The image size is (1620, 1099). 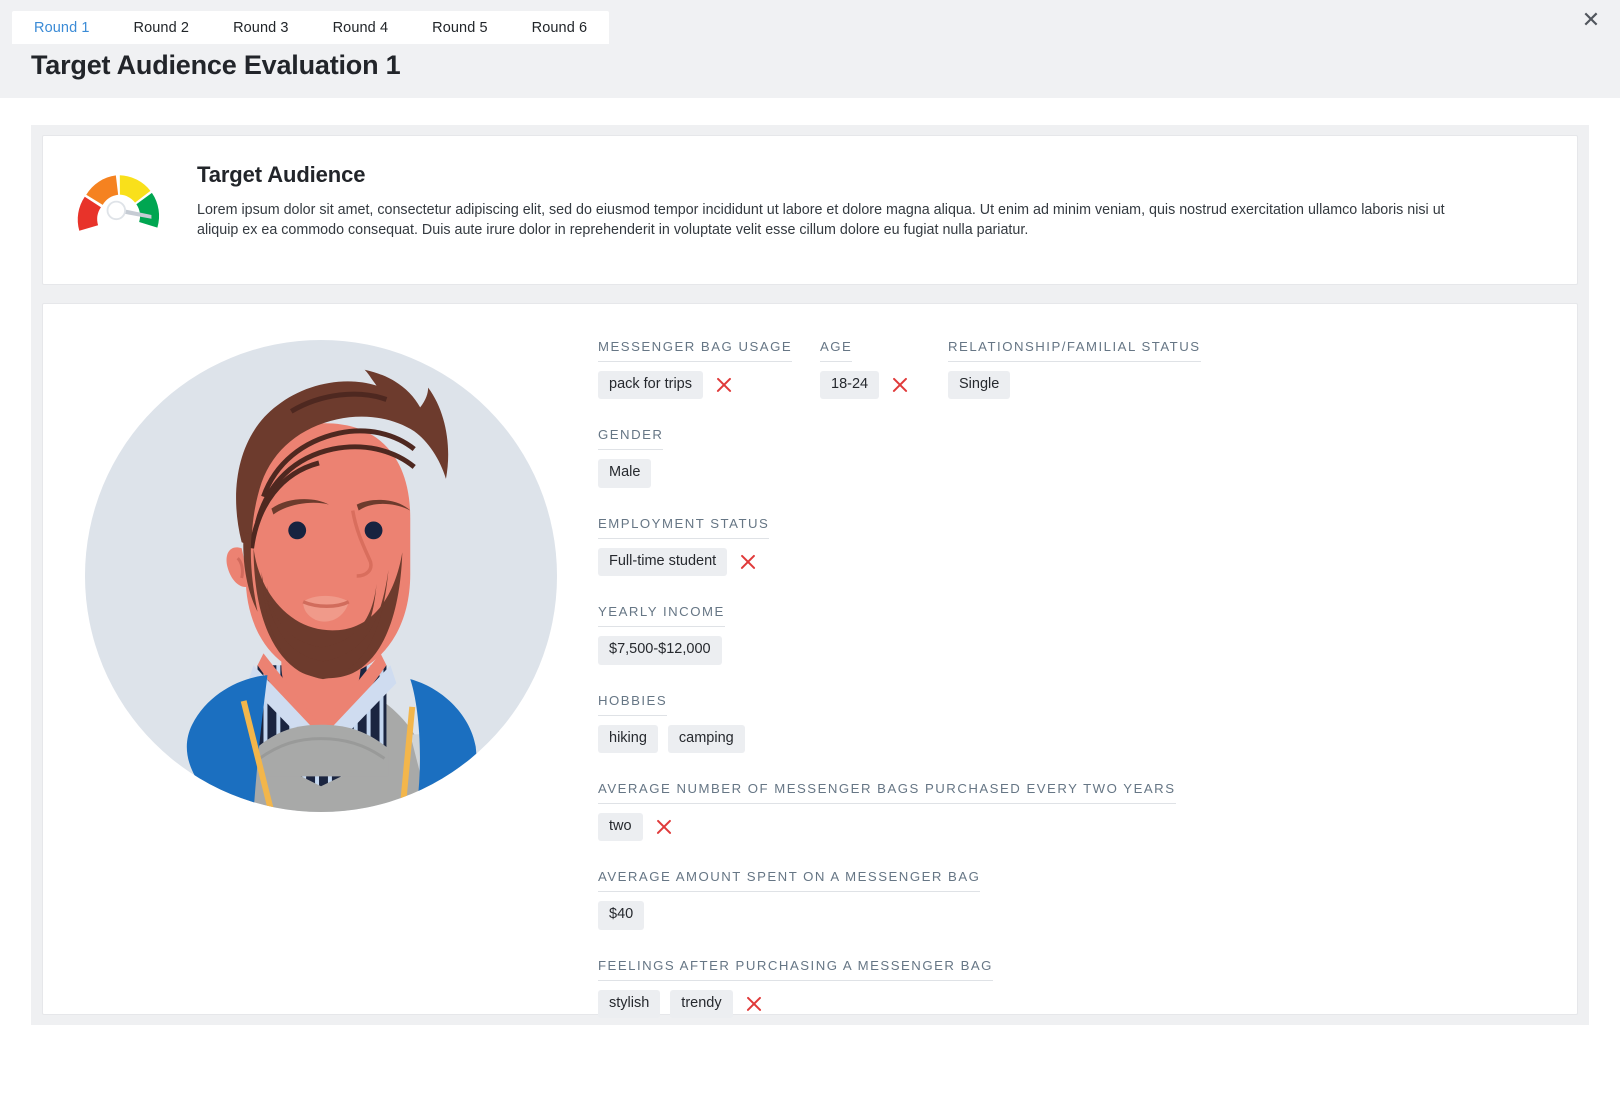 What do you see at coordinates (661, 616) in the screenshot?
I see `field-label: Yearly Income` at bounding box center [661, 616].